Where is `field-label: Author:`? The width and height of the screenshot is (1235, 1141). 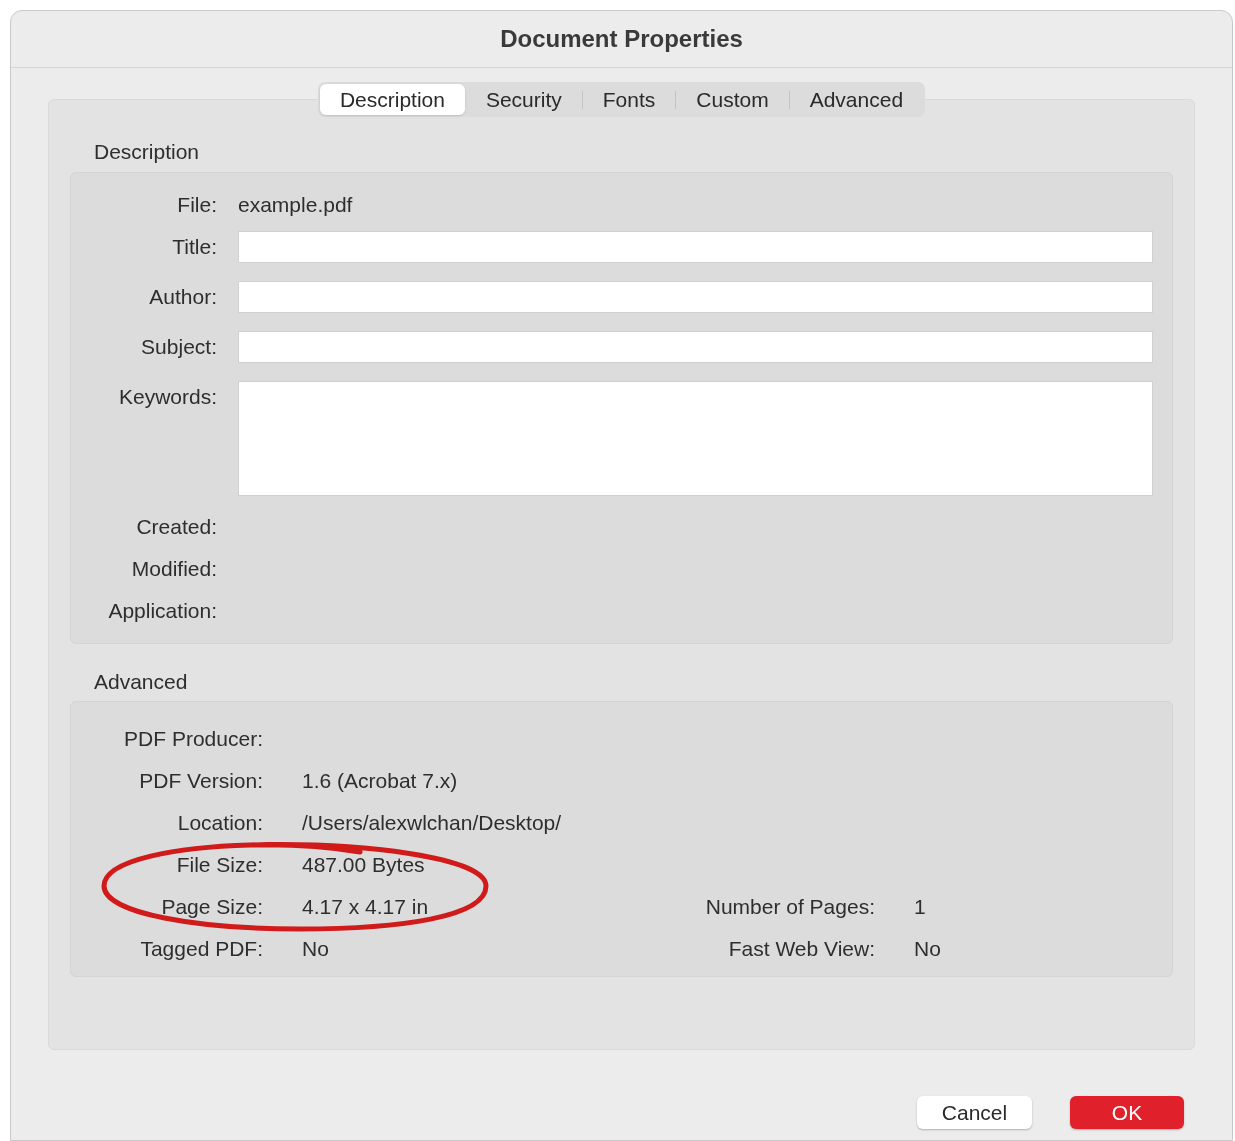
field-label: Author: is located at coordinates (183, 296).